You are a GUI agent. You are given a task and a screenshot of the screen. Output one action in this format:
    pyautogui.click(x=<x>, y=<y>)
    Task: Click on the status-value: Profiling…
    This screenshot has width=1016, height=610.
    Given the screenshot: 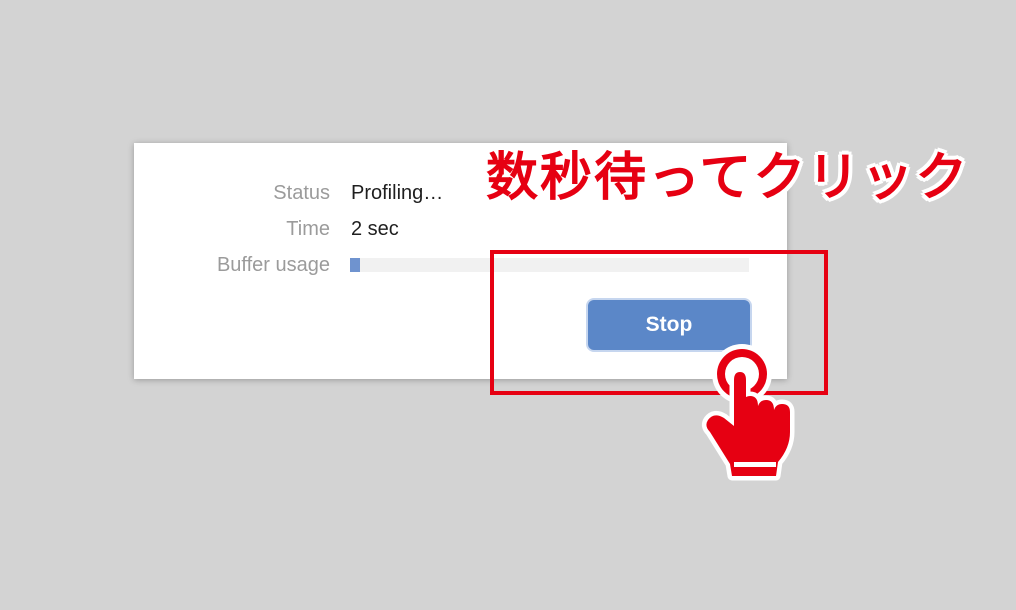 What is the action you would take?
    pyautogui.click(x=397, y=192)
    